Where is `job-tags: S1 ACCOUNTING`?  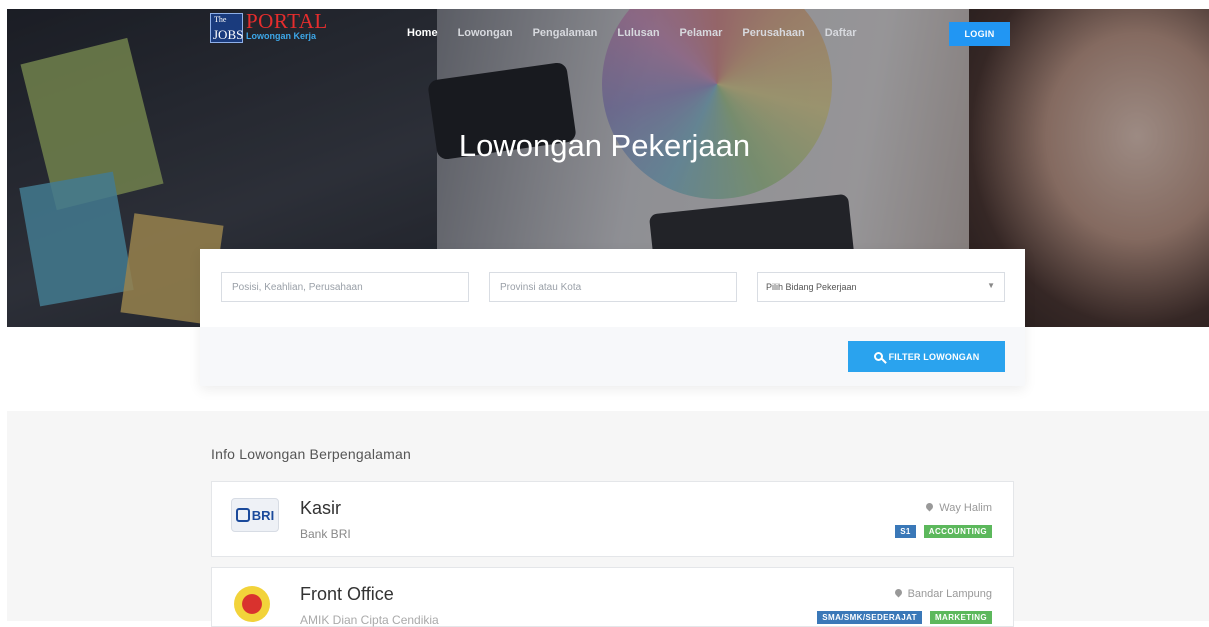 job-tags: S1 ACCOUNTING is located at coordinates (943, 531).